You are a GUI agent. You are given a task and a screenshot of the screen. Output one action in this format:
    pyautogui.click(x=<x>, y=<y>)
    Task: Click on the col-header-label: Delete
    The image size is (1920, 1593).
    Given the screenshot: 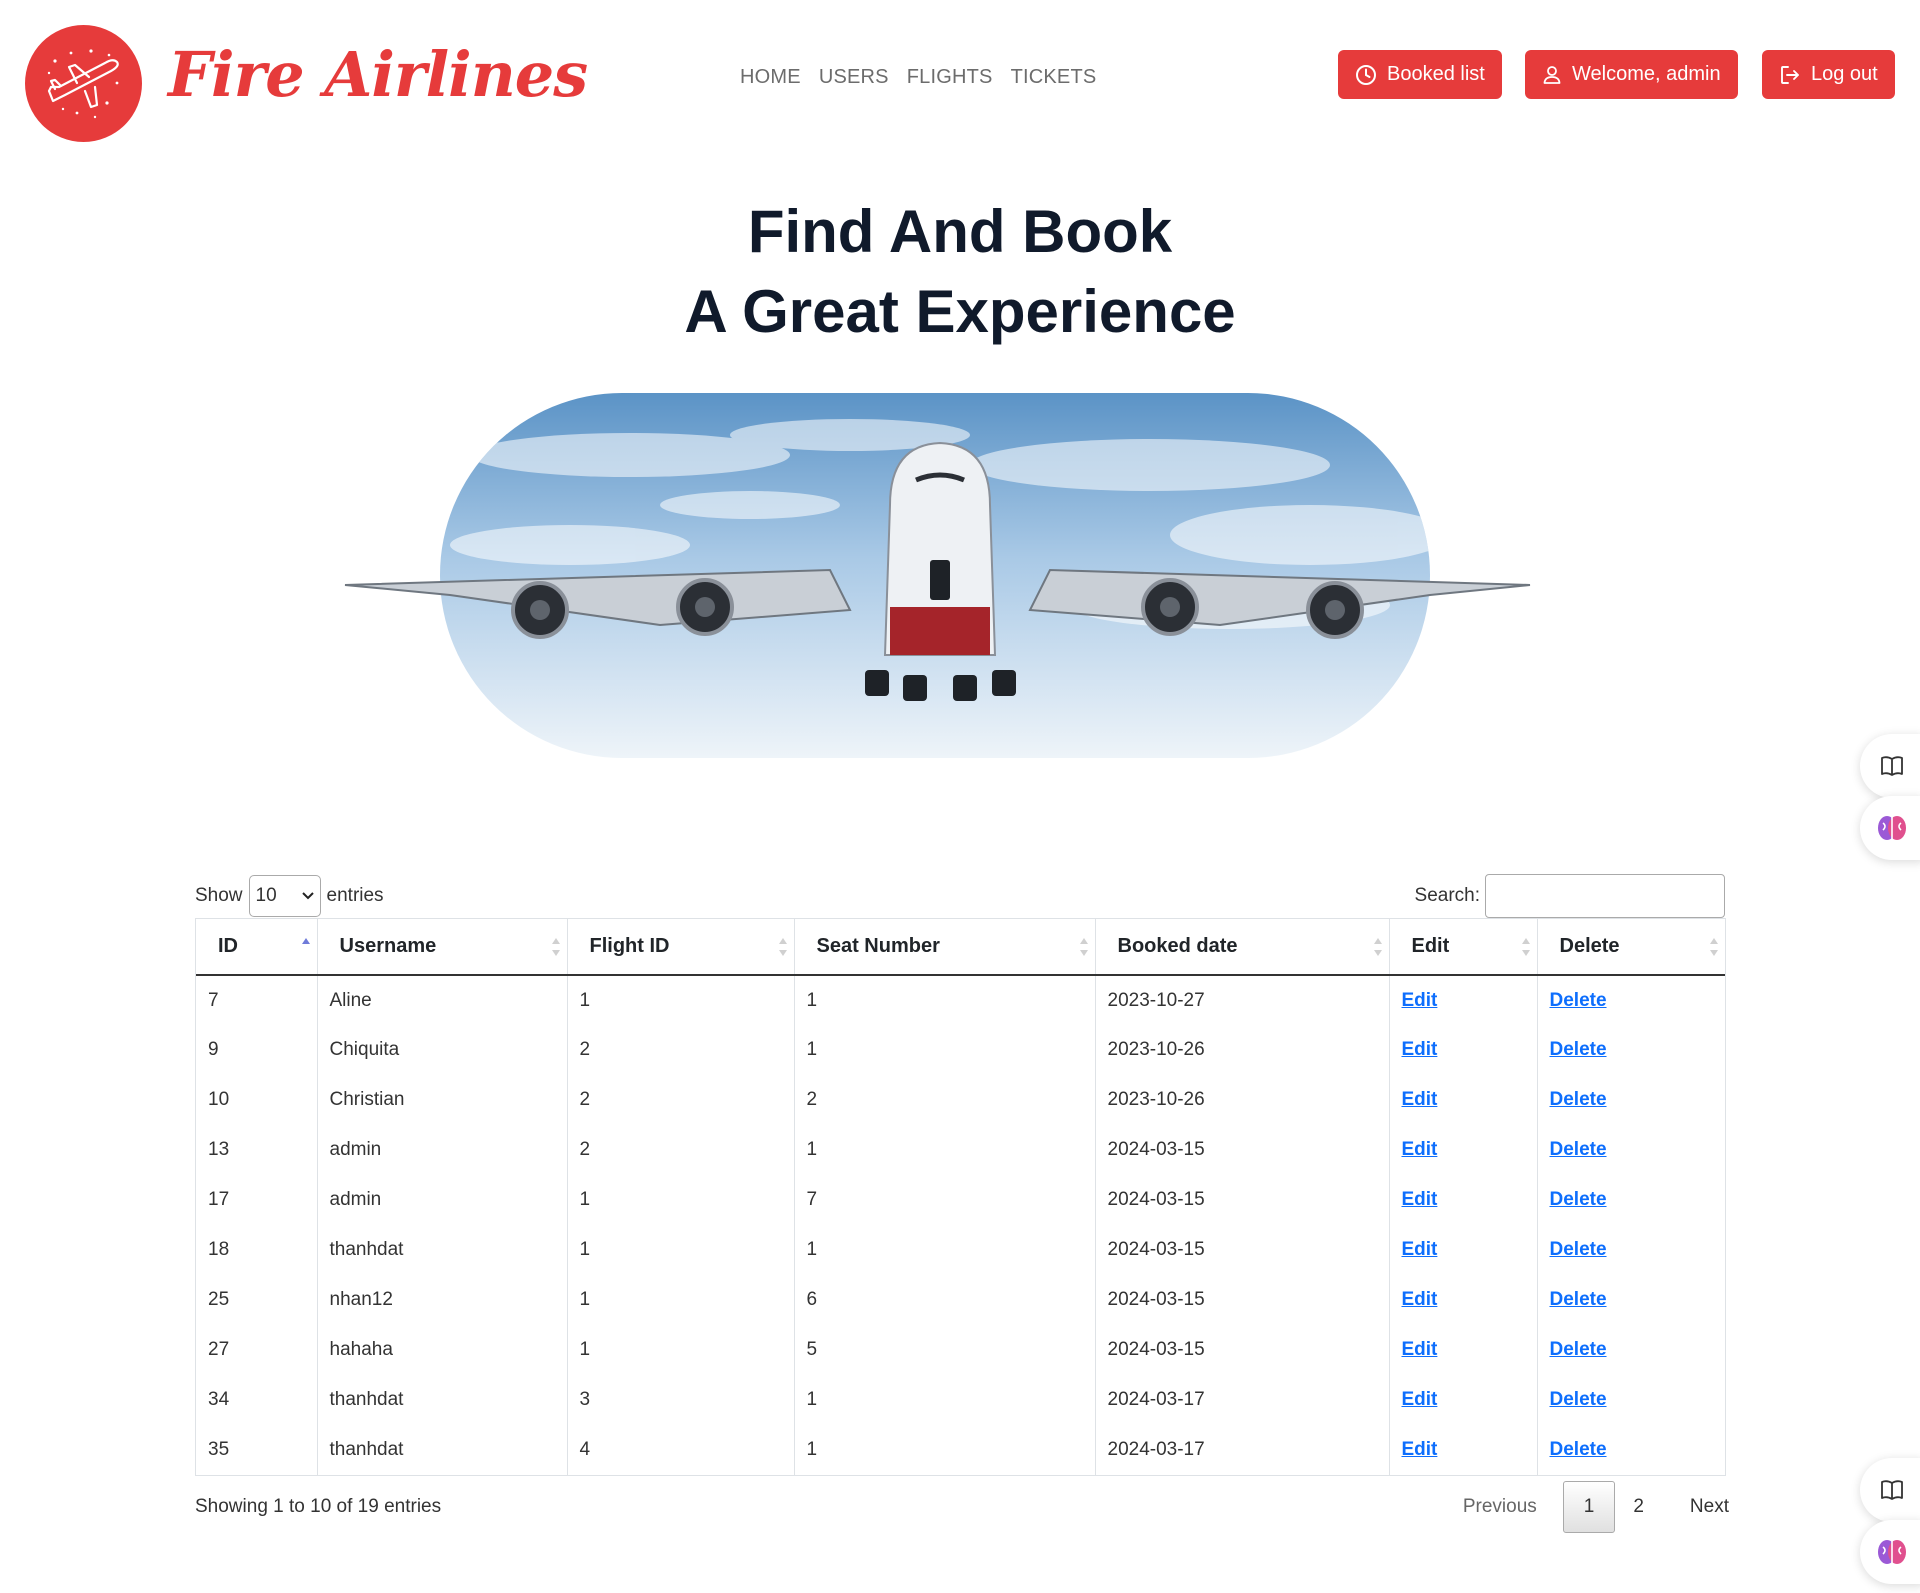 What is the action you would take?
    pyautogui.click(x=1589, y=946)
    